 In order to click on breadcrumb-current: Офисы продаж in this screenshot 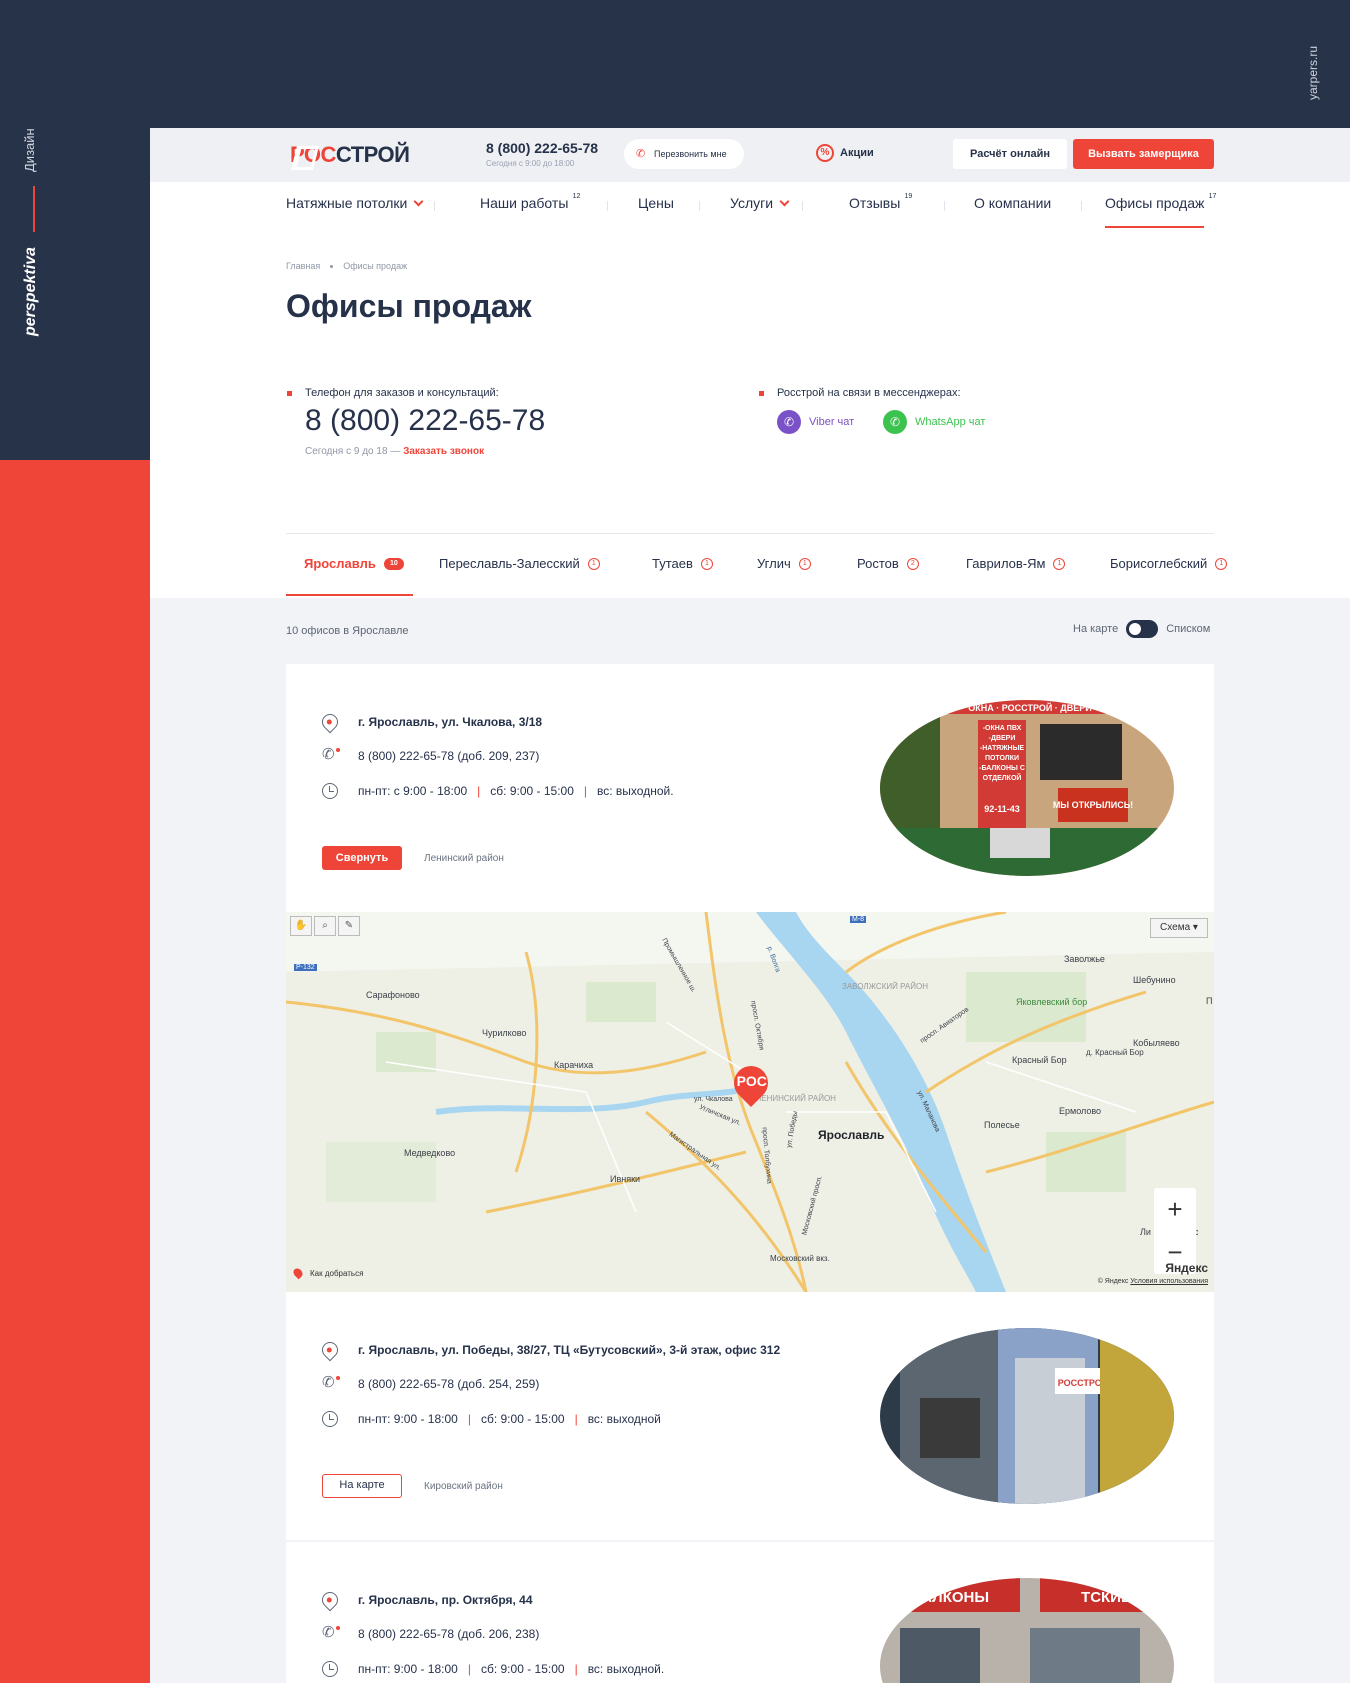, I will do `click(375, 266)`.